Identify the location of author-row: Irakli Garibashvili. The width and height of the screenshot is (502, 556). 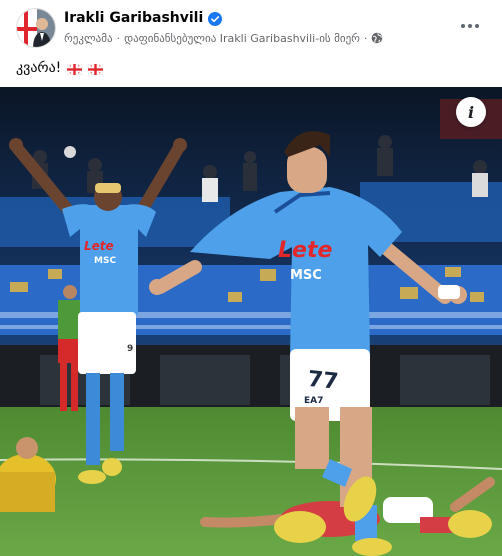
(143, 18).